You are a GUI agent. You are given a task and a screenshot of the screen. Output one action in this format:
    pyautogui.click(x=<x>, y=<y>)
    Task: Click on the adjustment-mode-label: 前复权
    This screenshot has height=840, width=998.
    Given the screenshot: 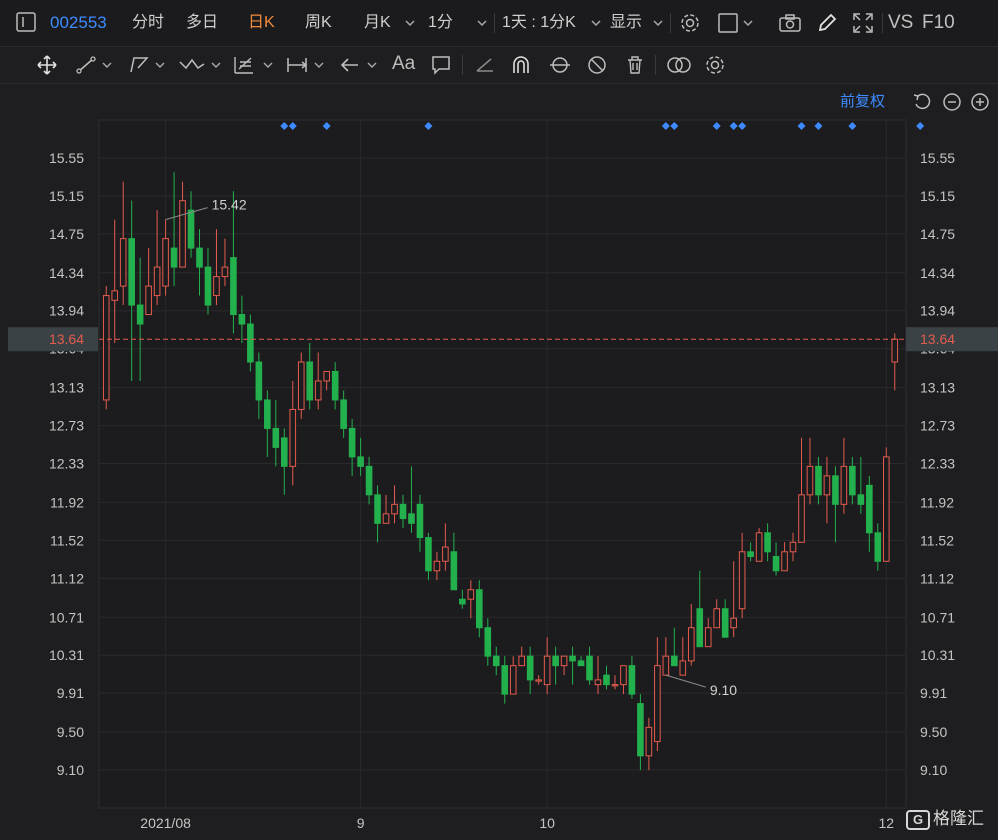 What is the action you would take?
    pyautogui.click(x=862, y=100)
    